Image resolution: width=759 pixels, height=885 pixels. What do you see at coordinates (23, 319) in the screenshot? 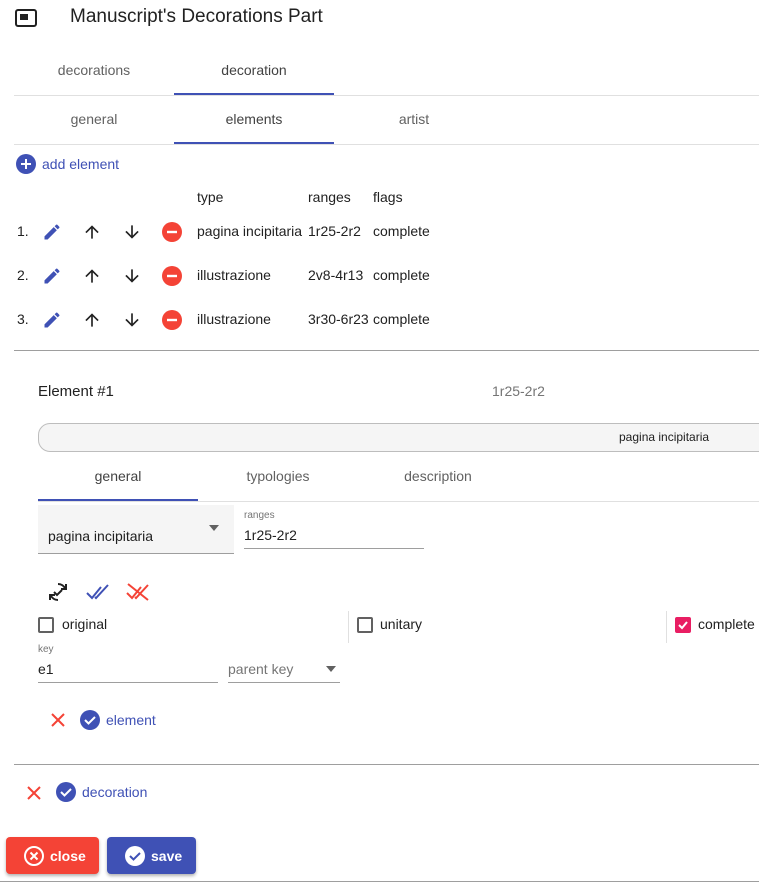
I see `row-index: 3.` at bounding box center [23, 319].